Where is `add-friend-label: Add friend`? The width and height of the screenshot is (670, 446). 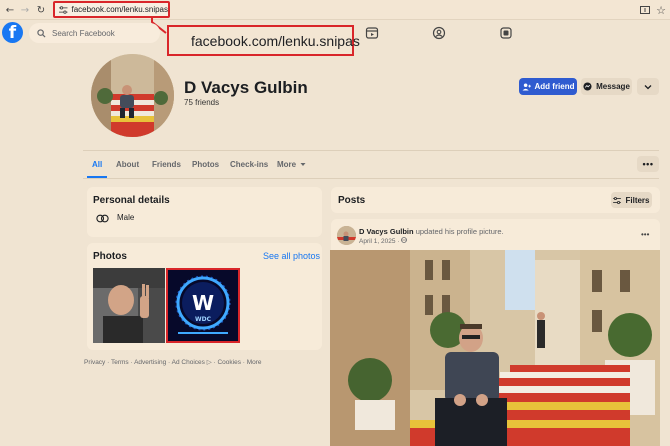 add-friend-label: Add friend is located at coordinates (554, 86).